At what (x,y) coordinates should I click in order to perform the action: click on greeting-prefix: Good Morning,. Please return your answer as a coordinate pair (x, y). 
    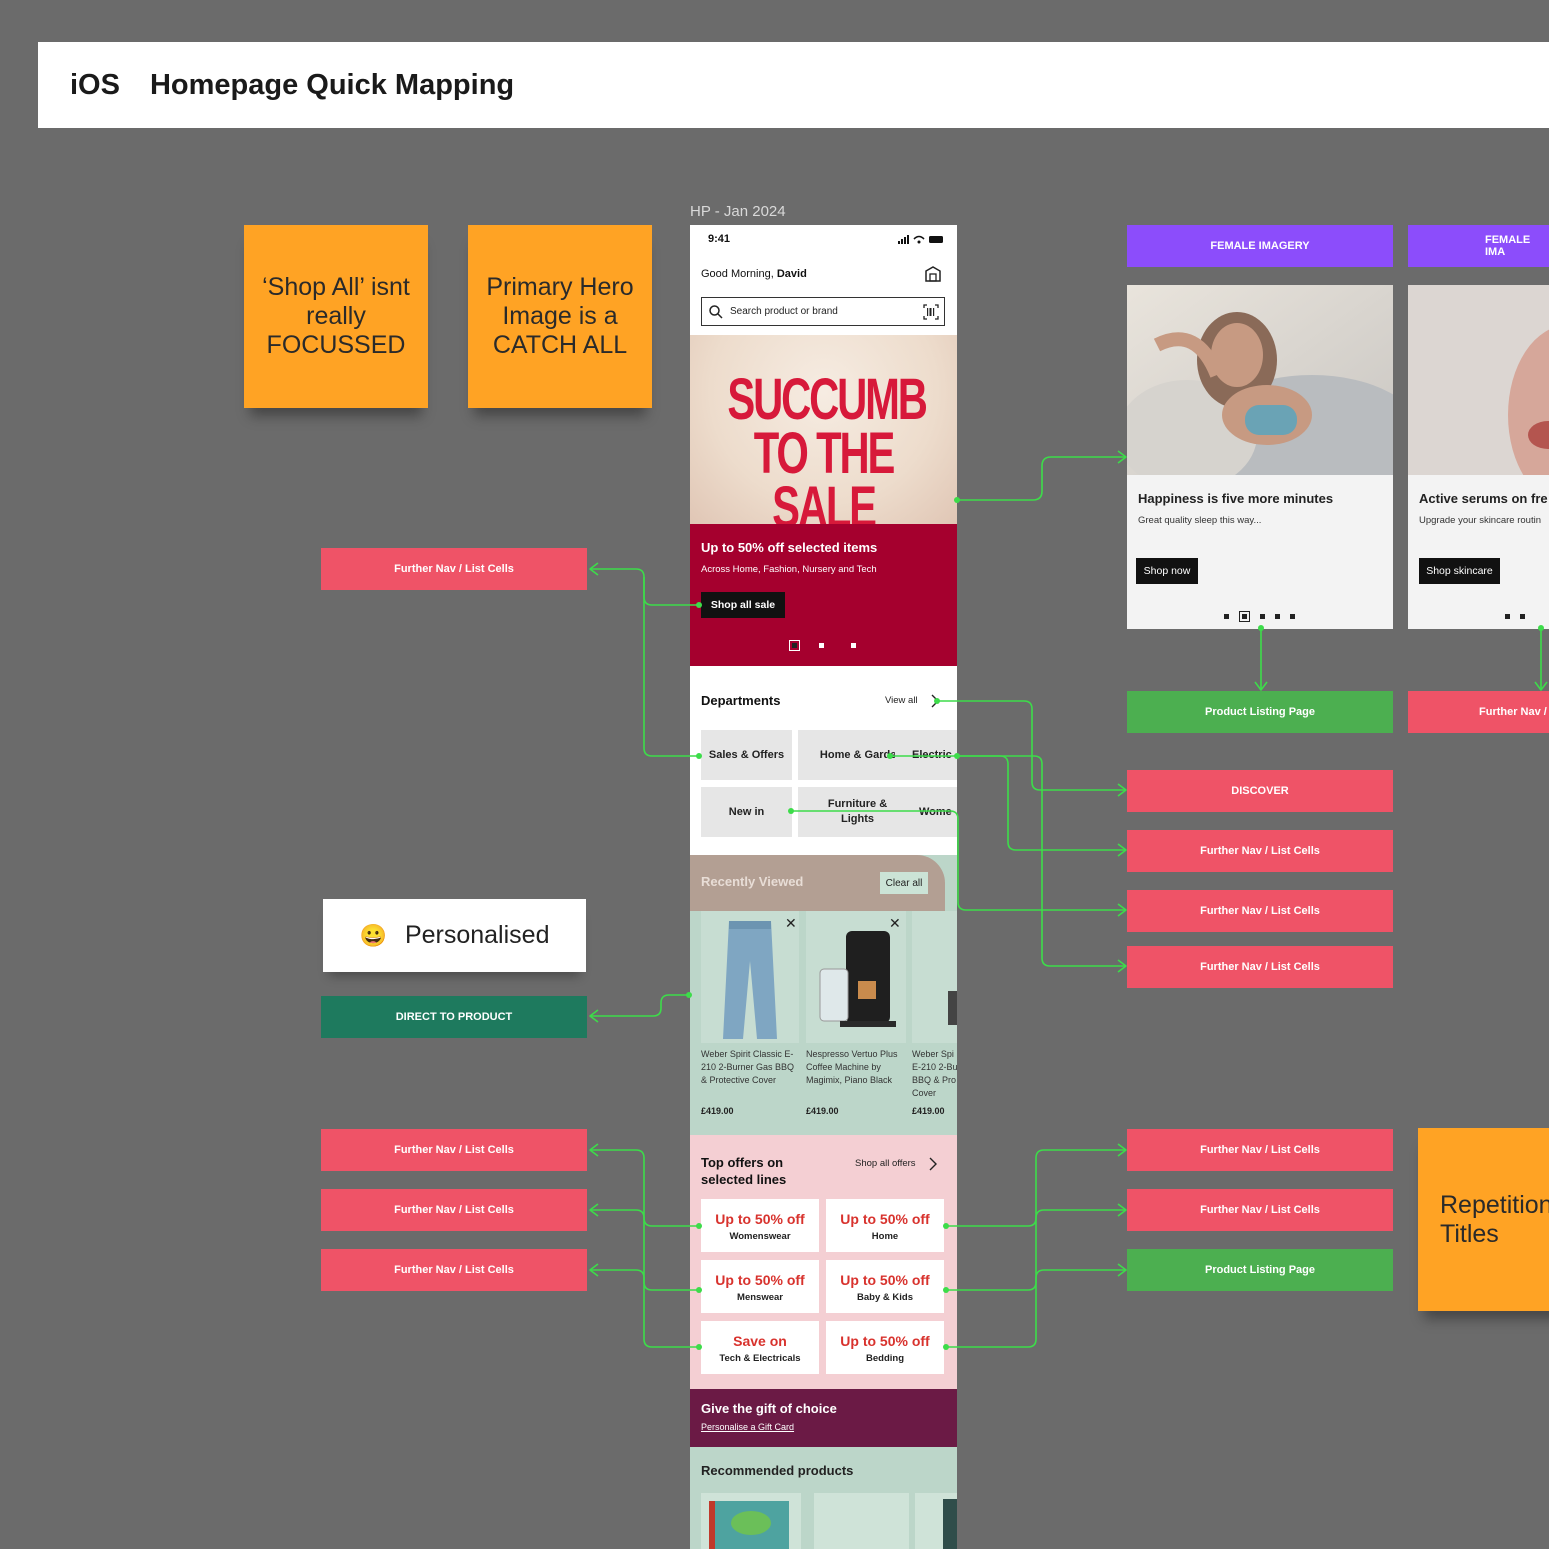
    Looking at the image, I should click on (739, 274).